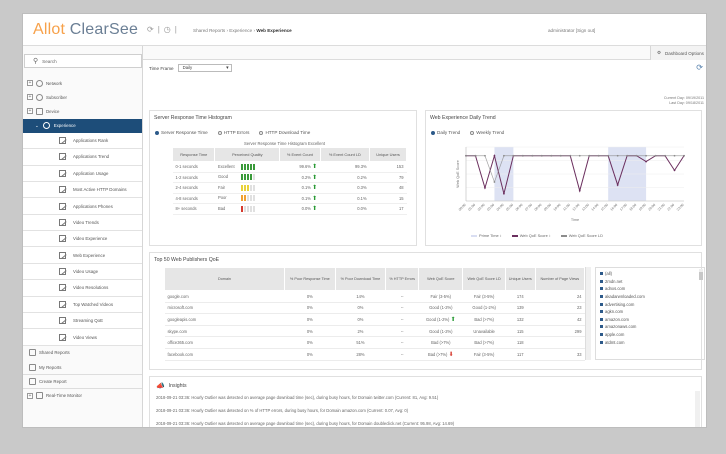  I want to click on sidebar-subitem: Video Views, so click(82, 337).